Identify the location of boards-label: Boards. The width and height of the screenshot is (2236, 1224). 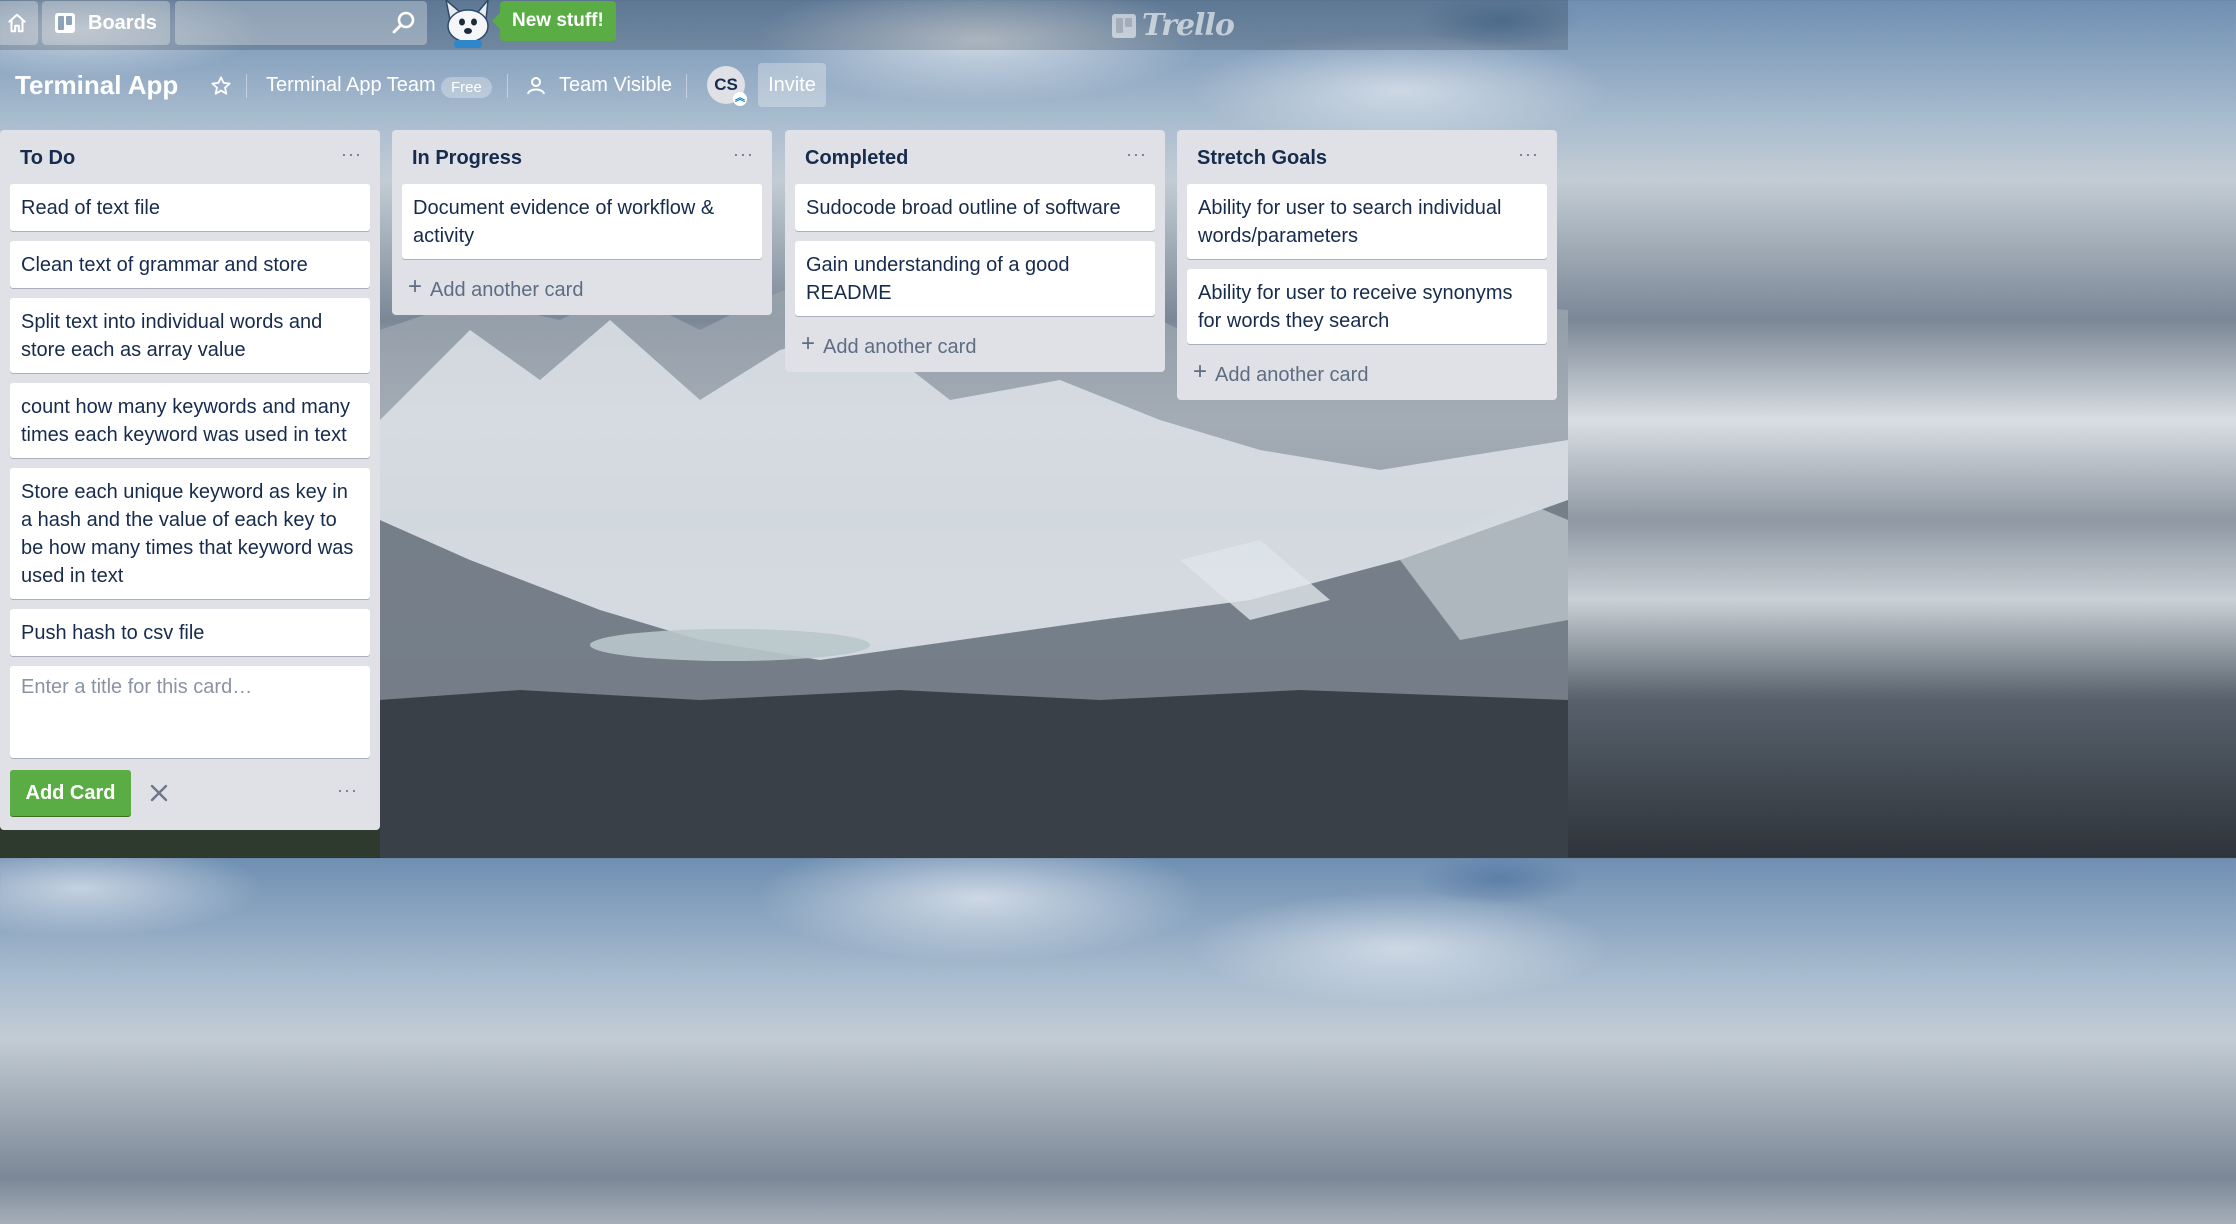
(122, 22).